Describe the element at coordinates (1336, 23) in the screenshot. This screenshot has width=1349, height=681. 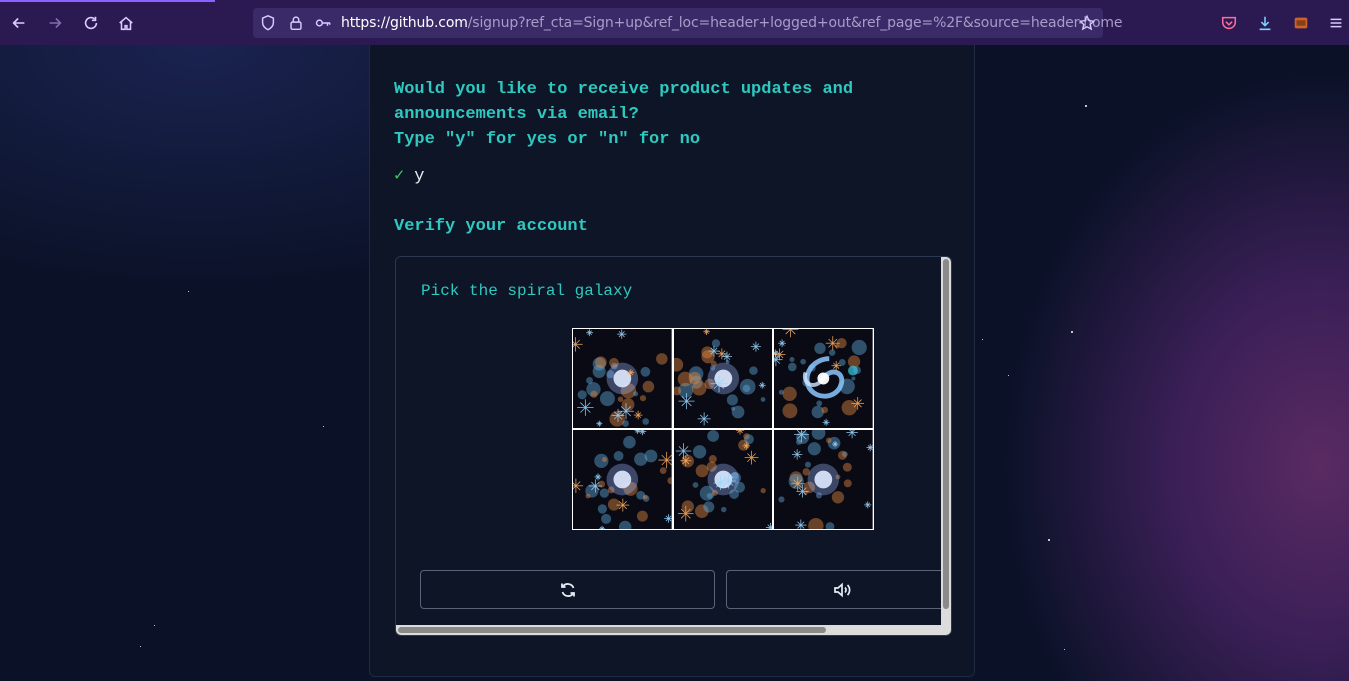
I see `menu-icon` at that location.